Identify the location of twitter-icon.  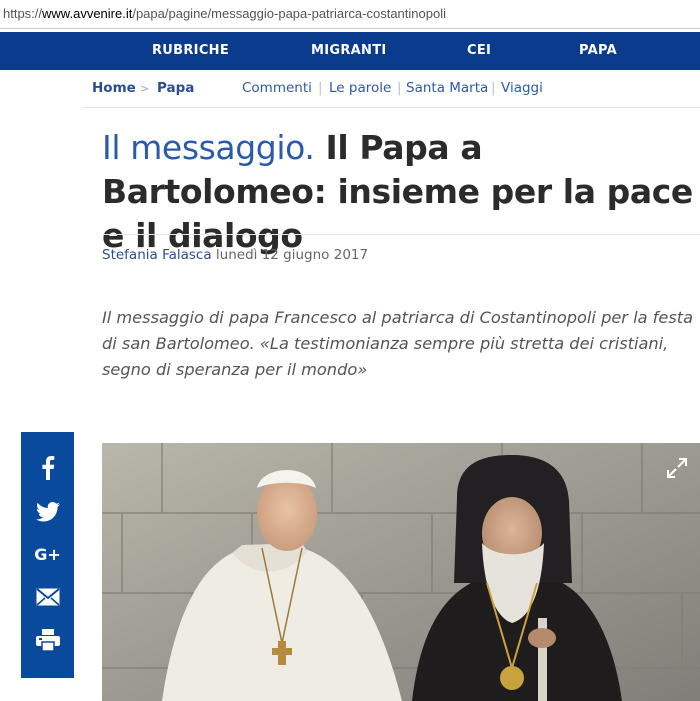
(47, 512).